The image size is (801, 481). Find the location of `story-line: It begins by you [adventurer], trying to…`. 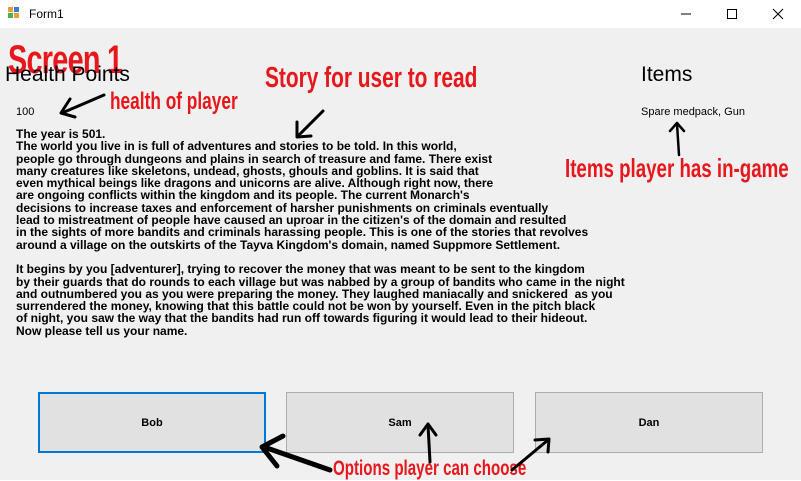

story-line: It begins by you [adventurer], trying to… is located at coordinates (300, 269).